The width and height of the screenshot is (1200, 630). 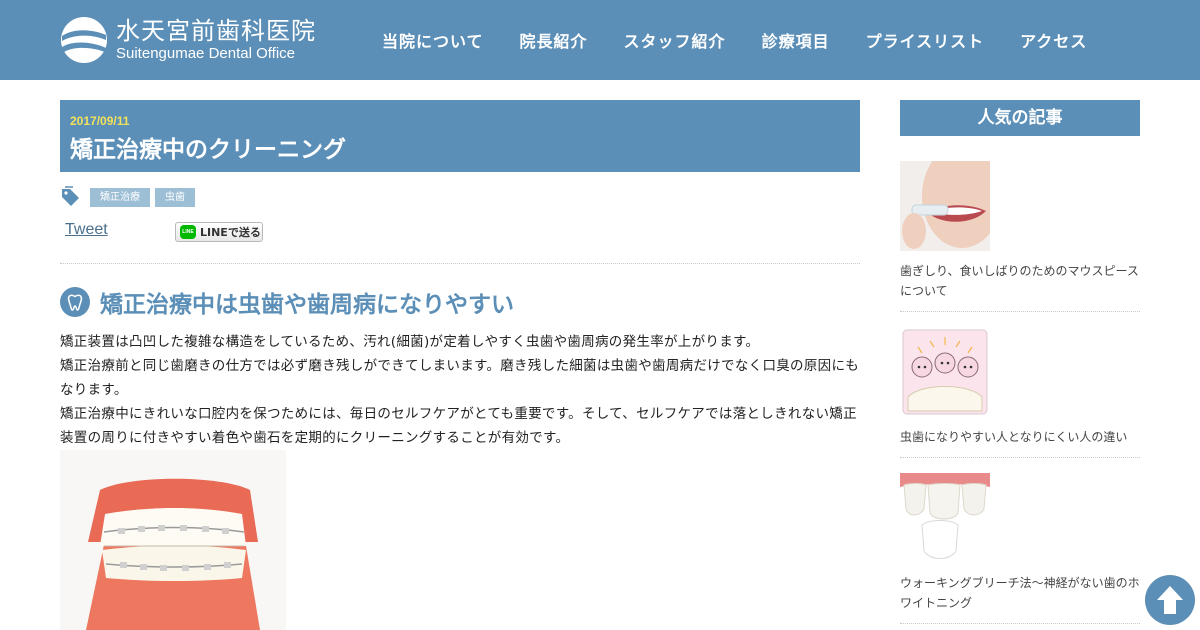 I want to click on tweet-button: Tweet, so click(x=86, y=230).